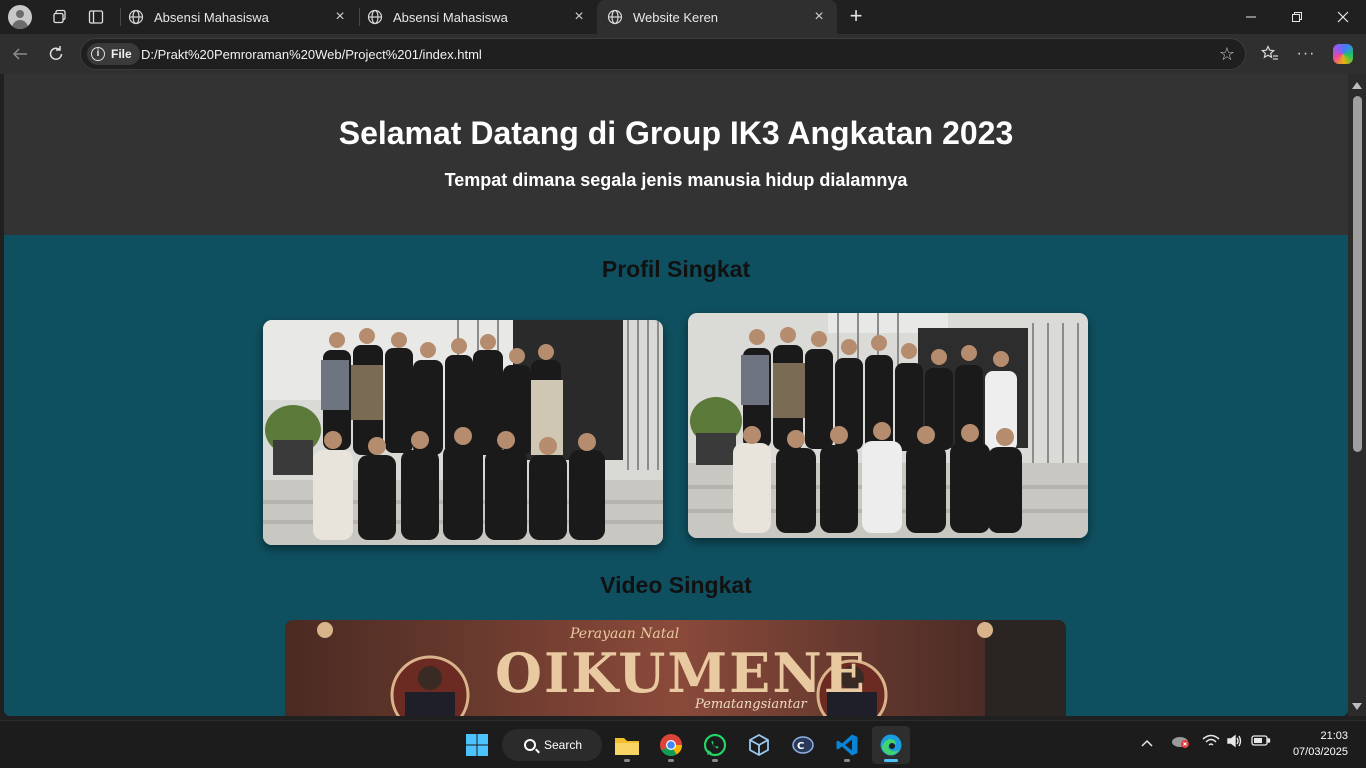  I want to click on scroll-down-arrow-icon, so click(1357, 706).